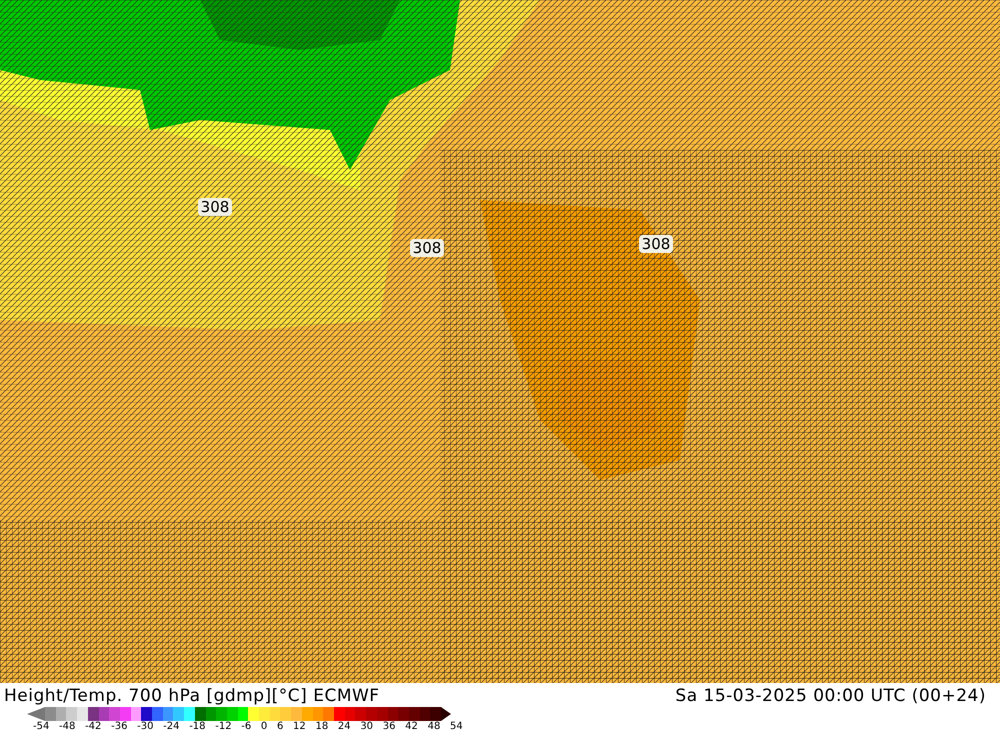 The width and height of the screenshot is (1000, 733). I want to click on scale-label: -18, so click(197, 727).